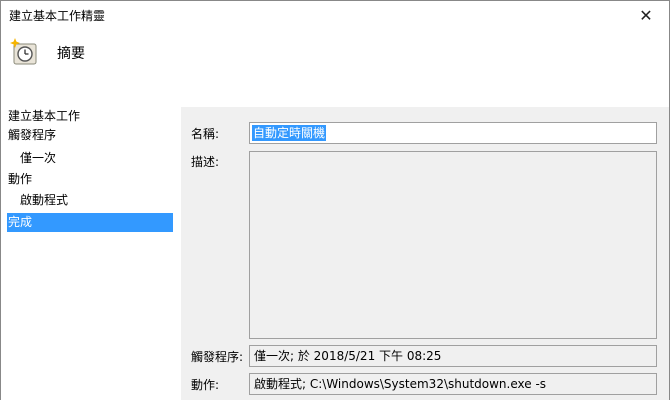 This screenshot has height=400, width=672. I want to click on clock-sparkle-icon, so click(23, 51).